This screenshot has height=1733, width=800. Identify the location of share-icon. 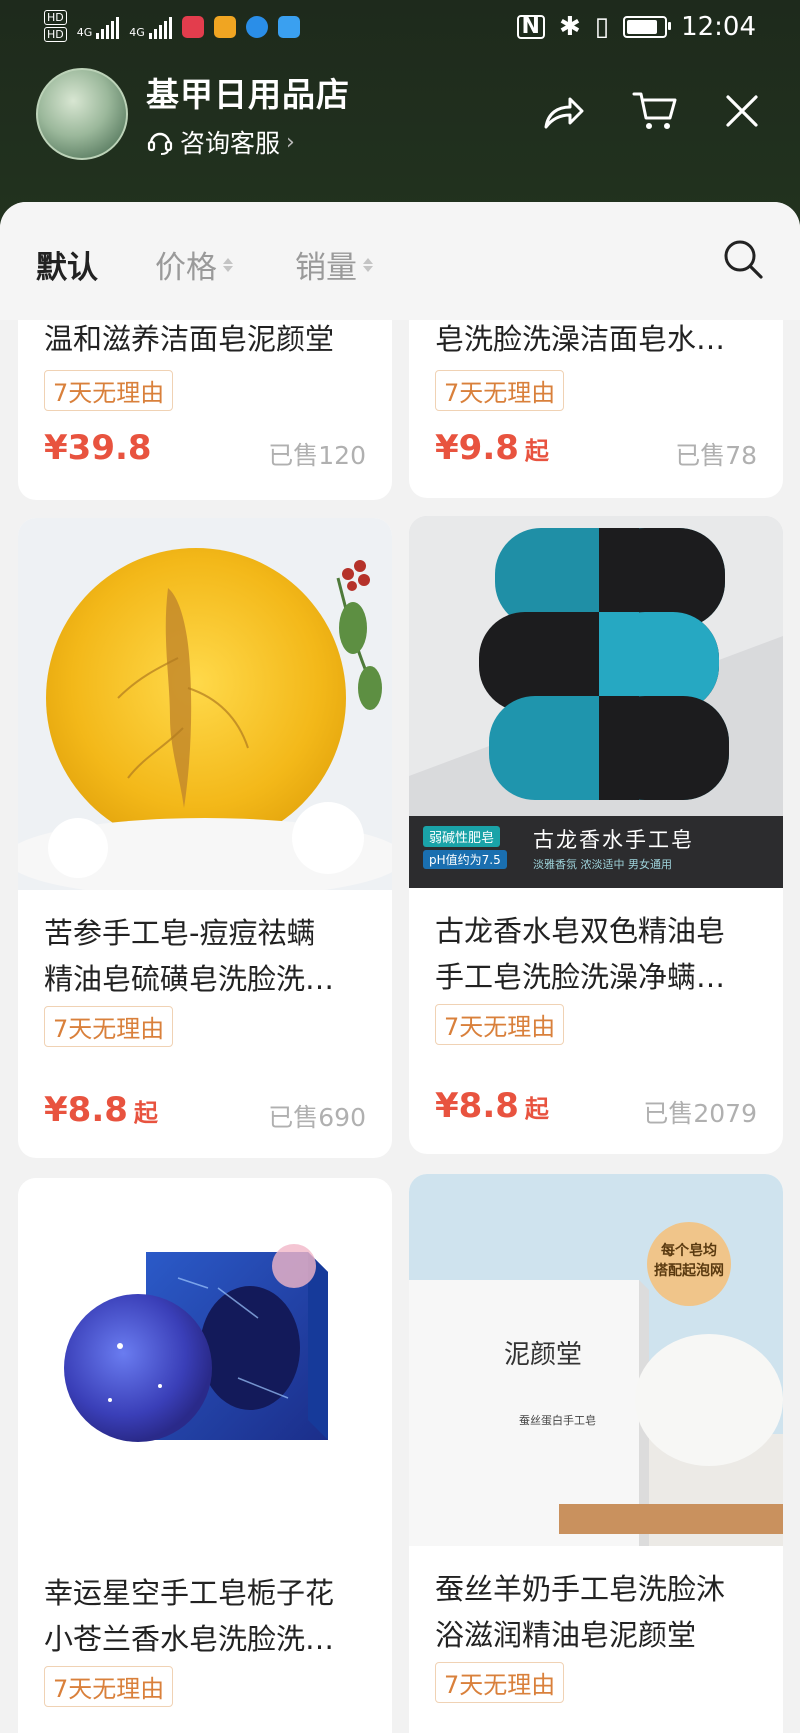
(564, 111).